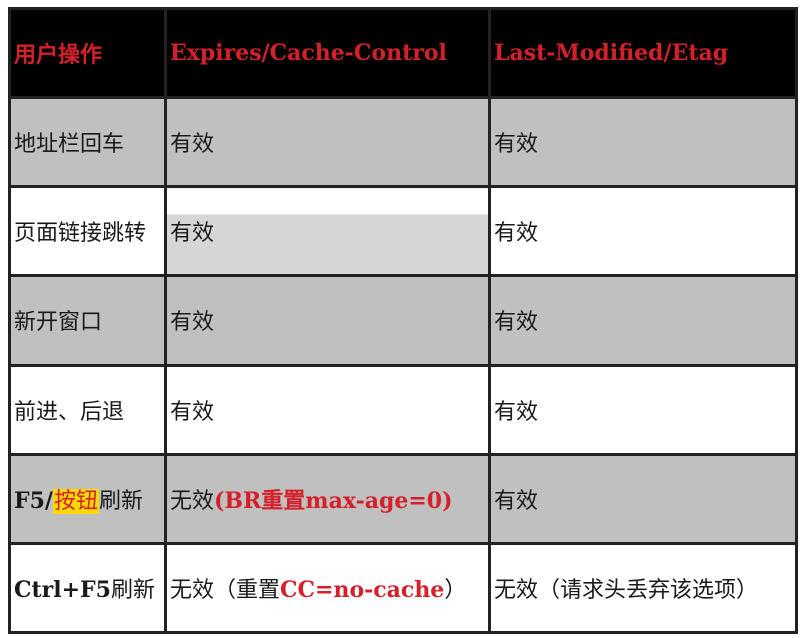  I want to click on table-row: 页面链接跳转 有效 有效, so click(403, 231).